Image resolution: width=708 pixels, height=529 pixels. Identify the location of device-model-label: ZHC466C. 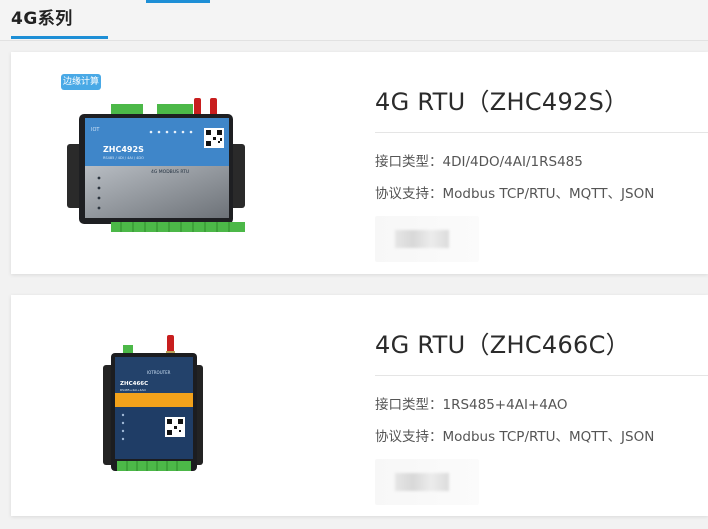
(134, 384).